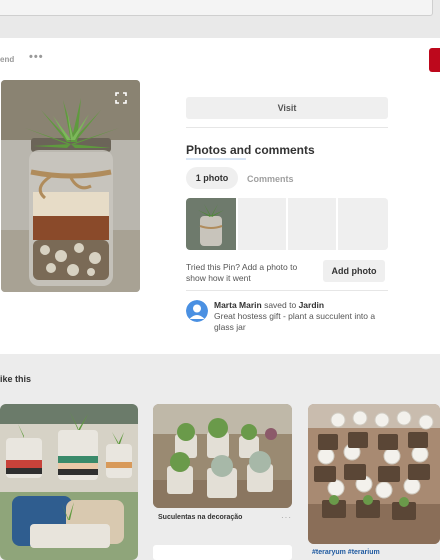 The width and height of the screenshot is (440, 560). Describe the element at coordinates (250, 150) in the screenshot. I see `photos-comments-heading: Photos and comments` at that location.